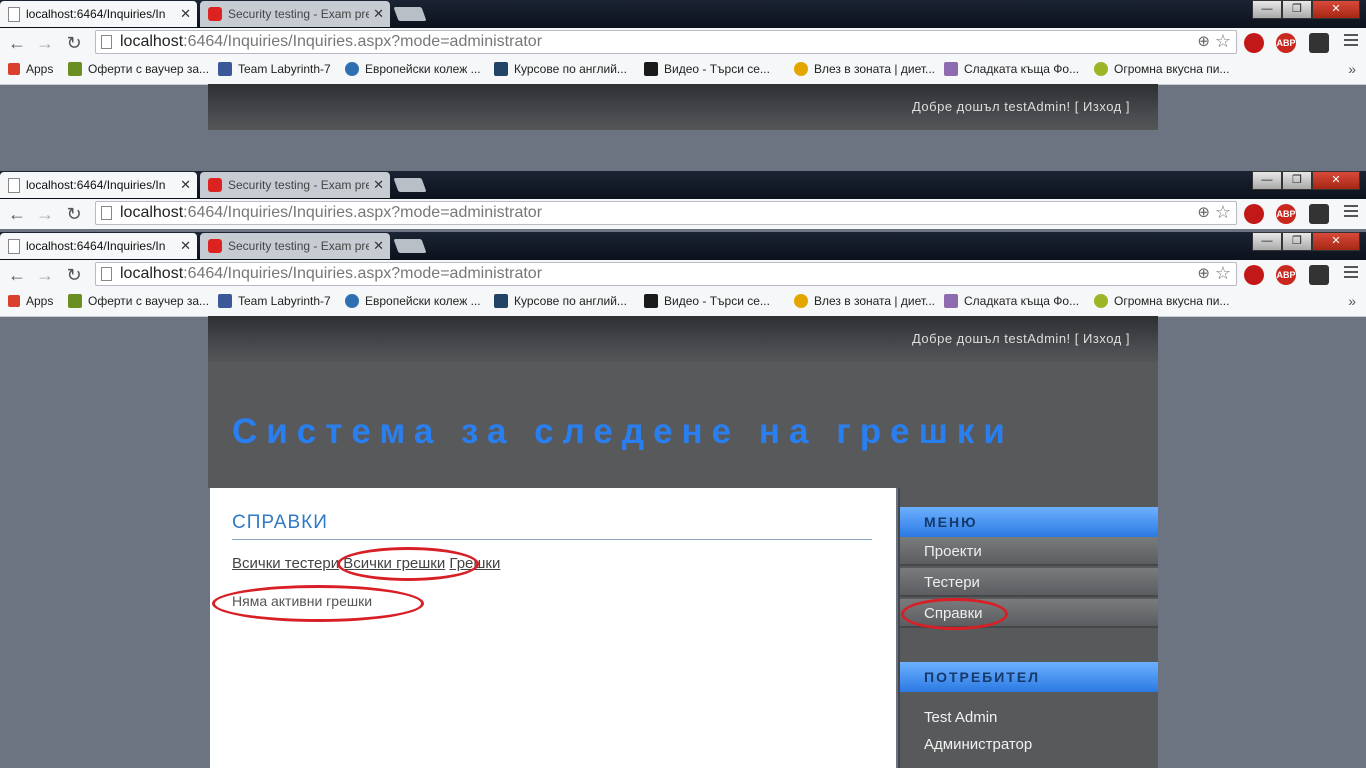 This screenshot has height=768, width=1366. Describe the element at coordinates (961, 717) in the screenshot. I see `user-name: Test Admin` at that location.